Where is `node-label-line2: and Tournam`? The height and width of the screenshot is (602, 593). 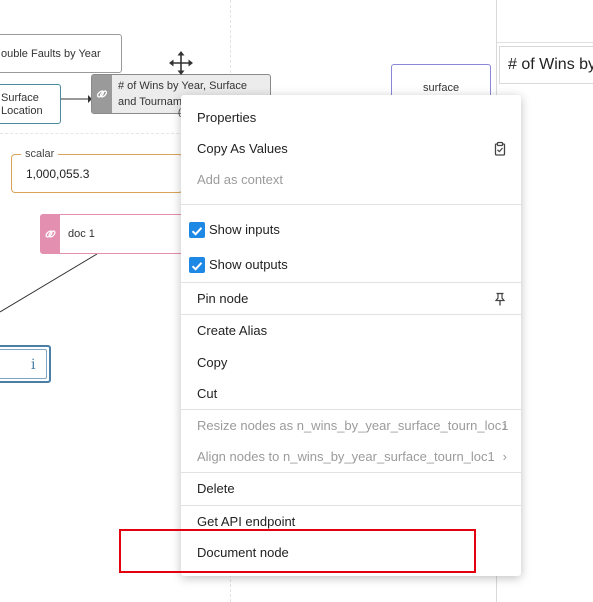 node-label-line2: and Tournam is located at coordinates (150, 102).